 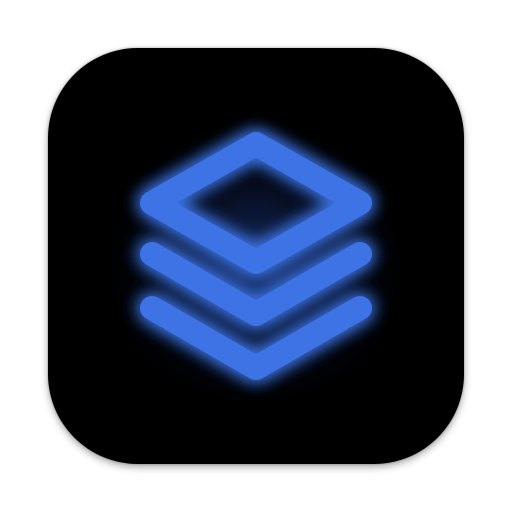 I want to click on top-layer-diamond, so click(x=256, y=203).